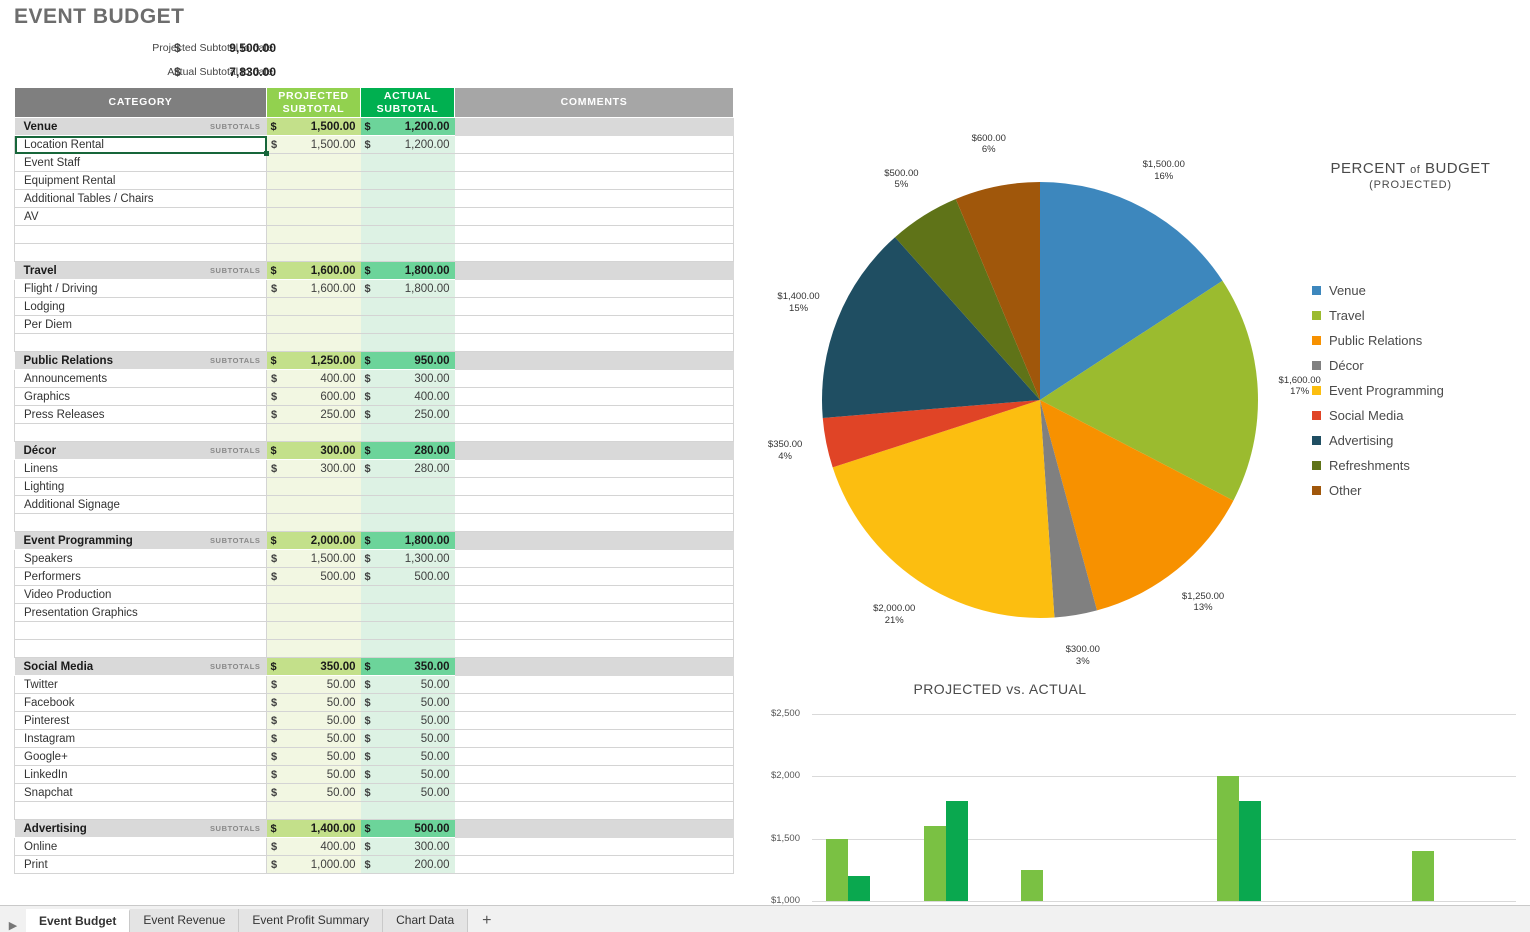  I want to click on table-row: Press Releases $250.00 $250.00, so click(374, 414).